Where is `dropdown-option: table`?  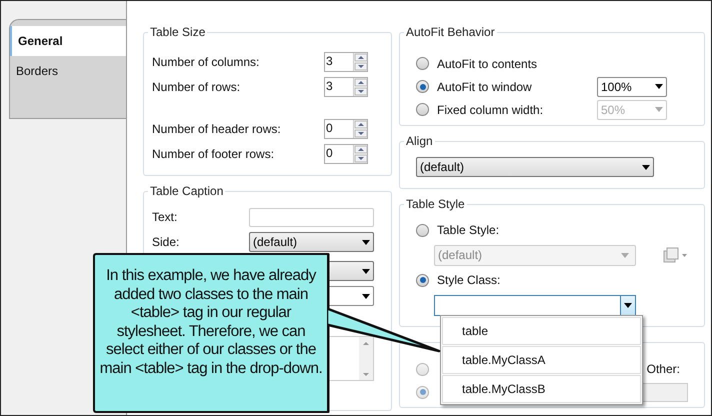
dropdown-option: table is located at coordinates (541, 331).